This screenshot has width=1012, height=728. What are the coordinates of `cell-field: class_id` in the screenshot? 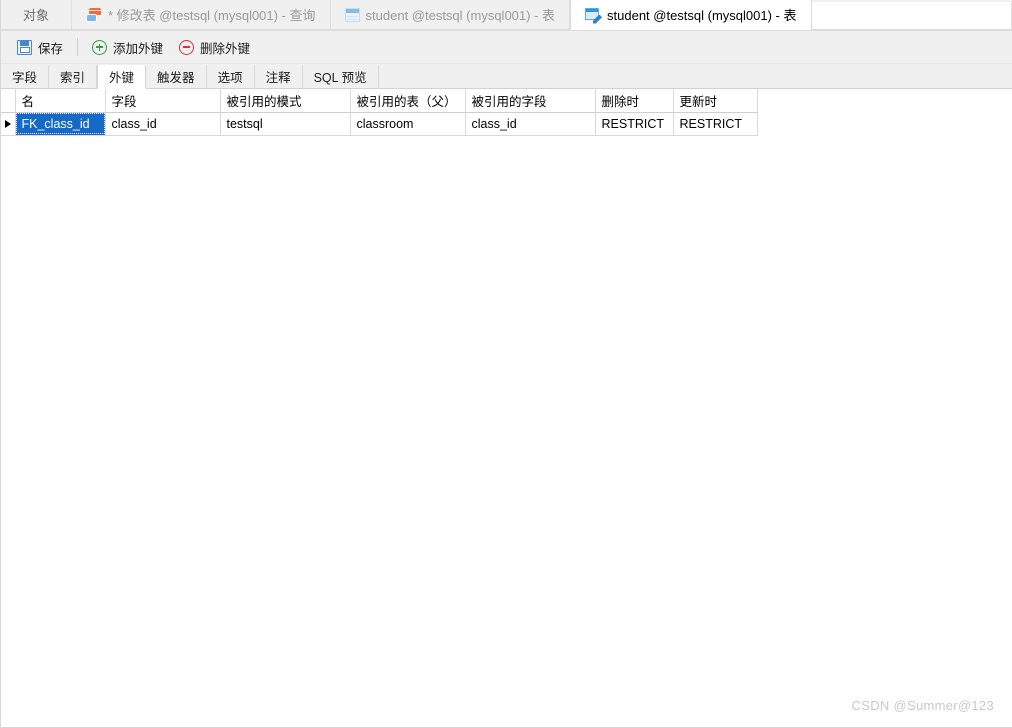 It's located at (163, 124).